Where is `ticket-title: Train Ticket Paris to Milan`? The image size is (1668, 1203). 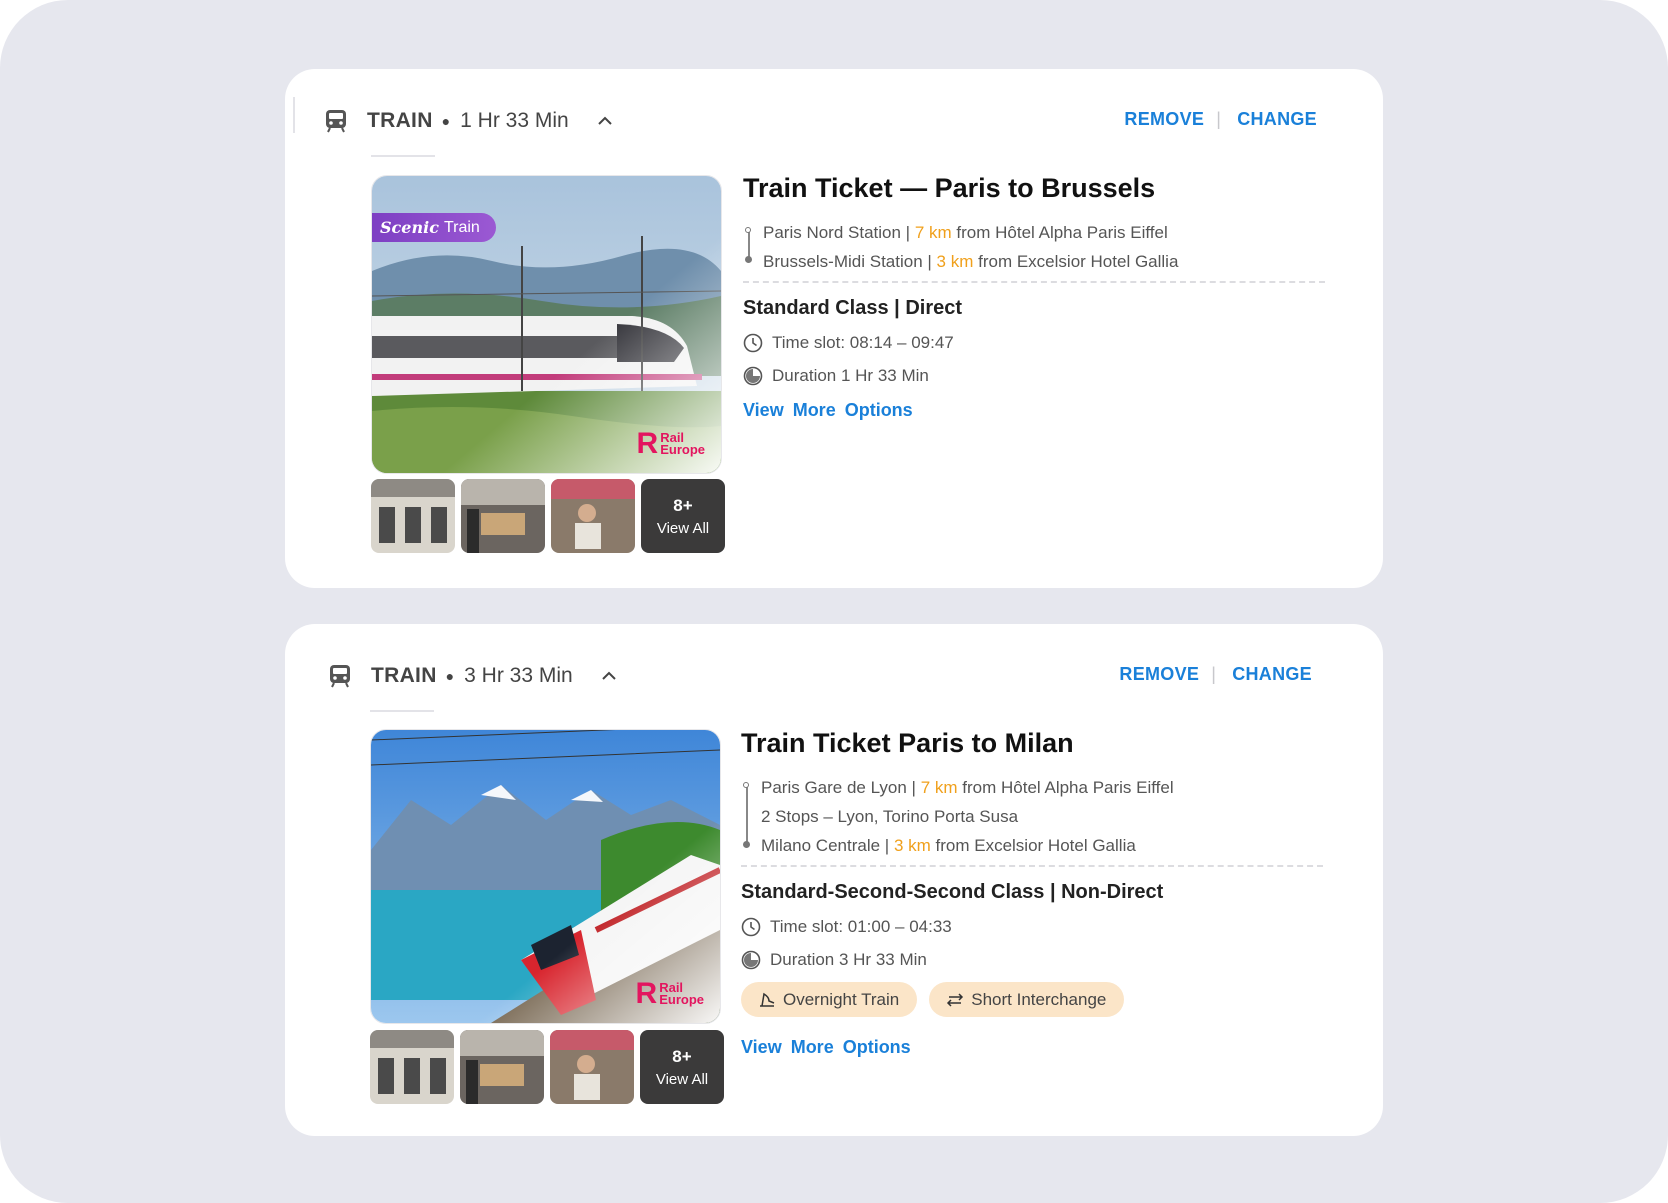 ticket-title: Train Ticket Paris to Milan is located at coordinates (907, 743).